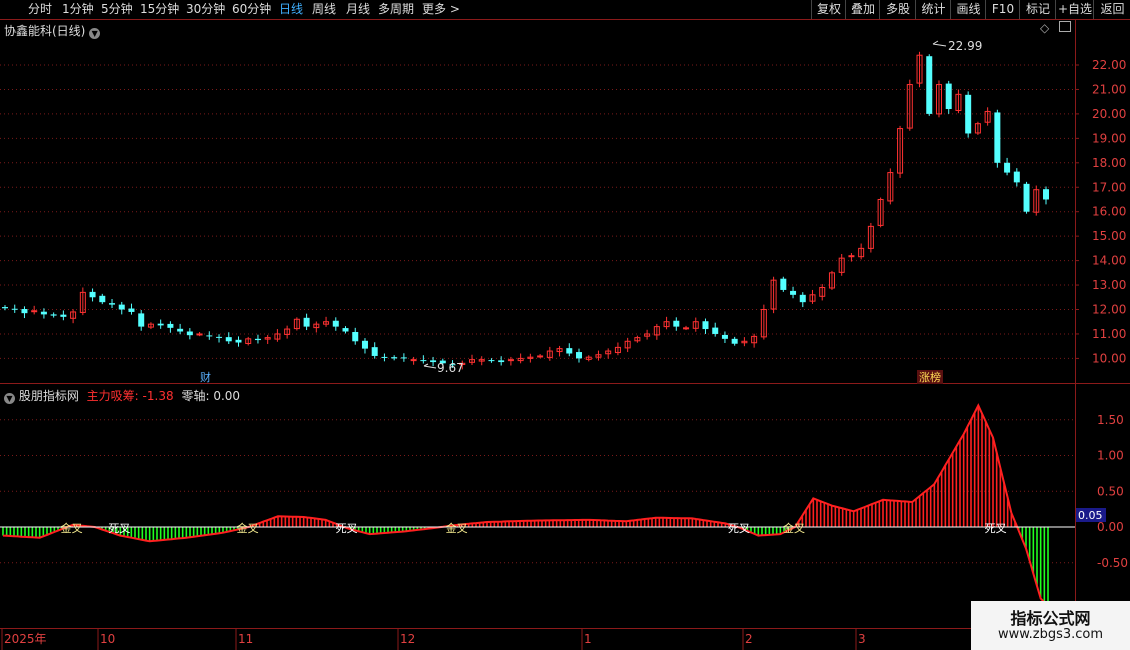 This screenshot has width=1130, height=650. Describe the element at coordinates (205, 377) in the screenshot. I see `finance-badge: 财` at that location.